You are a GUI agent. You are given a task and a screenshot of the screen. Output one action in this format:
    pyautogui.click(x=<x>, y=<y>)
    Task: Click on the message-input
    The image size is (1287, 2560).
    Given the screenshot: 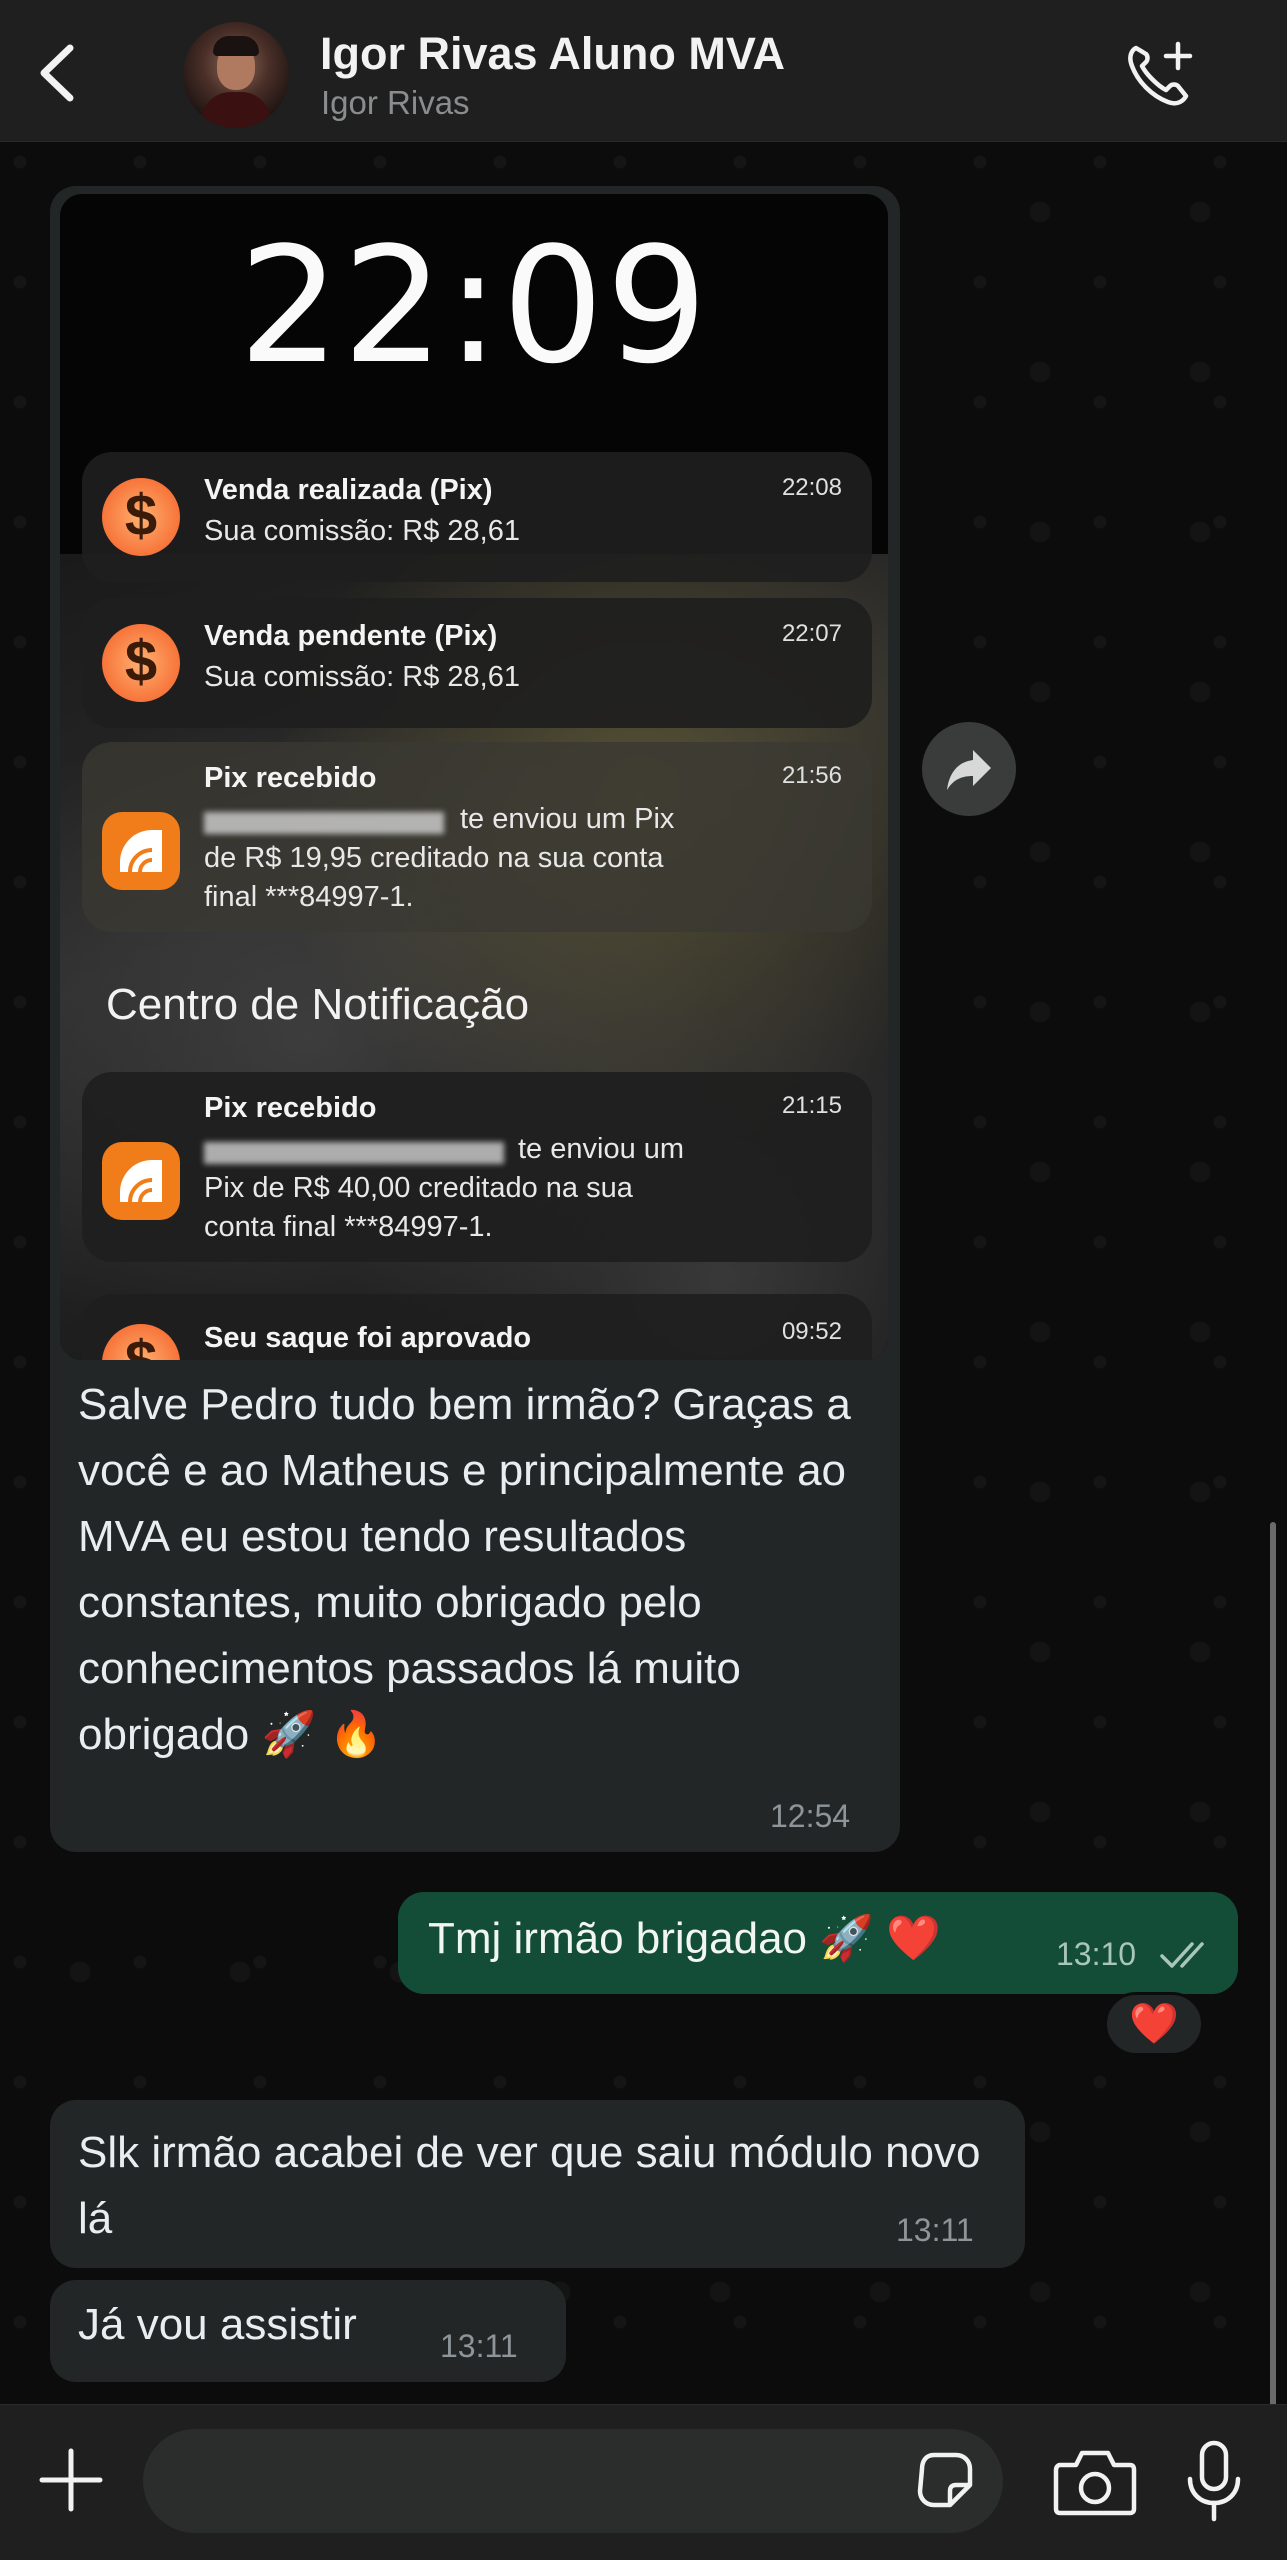 What is the action you would take?
    pyautogui.click(x=573, y=2481)
    